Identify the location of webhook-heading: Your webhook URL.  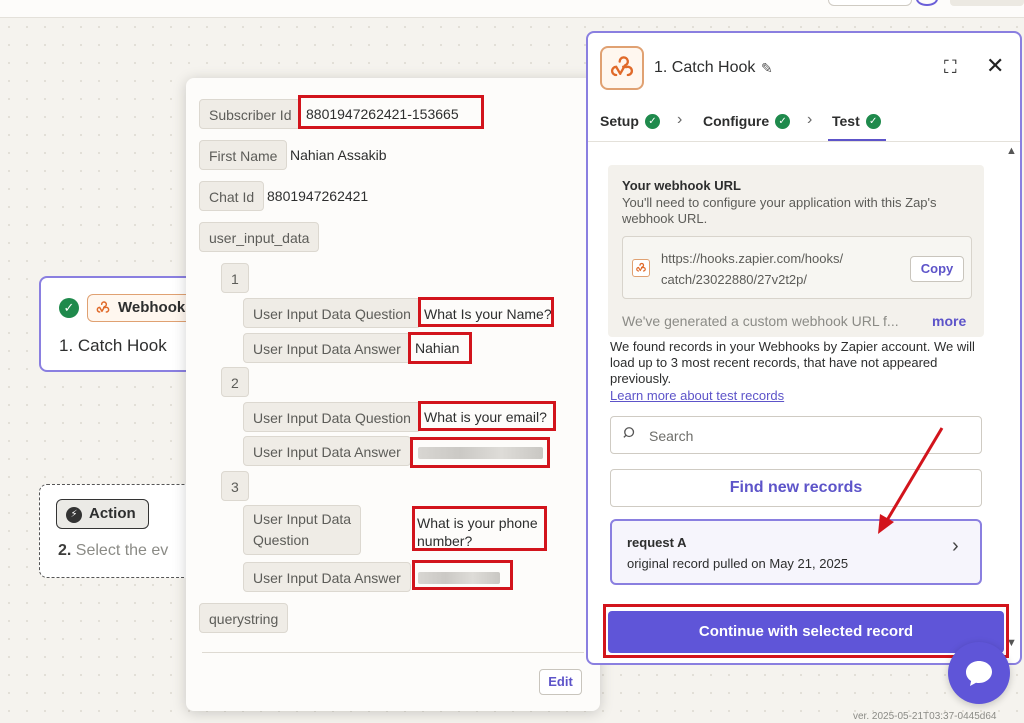
(681, 185).